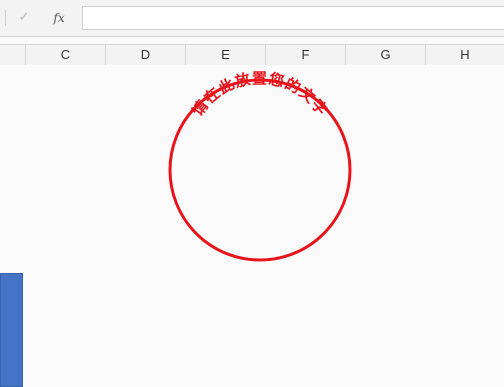 This screenshot has width=504, height=387. I want to click on blue-rectangle-shape, so click(11, 330).